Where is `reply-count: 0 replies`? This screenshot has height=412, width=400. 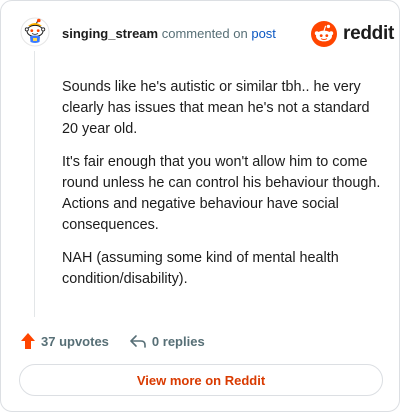 reply-count: 0 replies is located at coordinates (178, 341).